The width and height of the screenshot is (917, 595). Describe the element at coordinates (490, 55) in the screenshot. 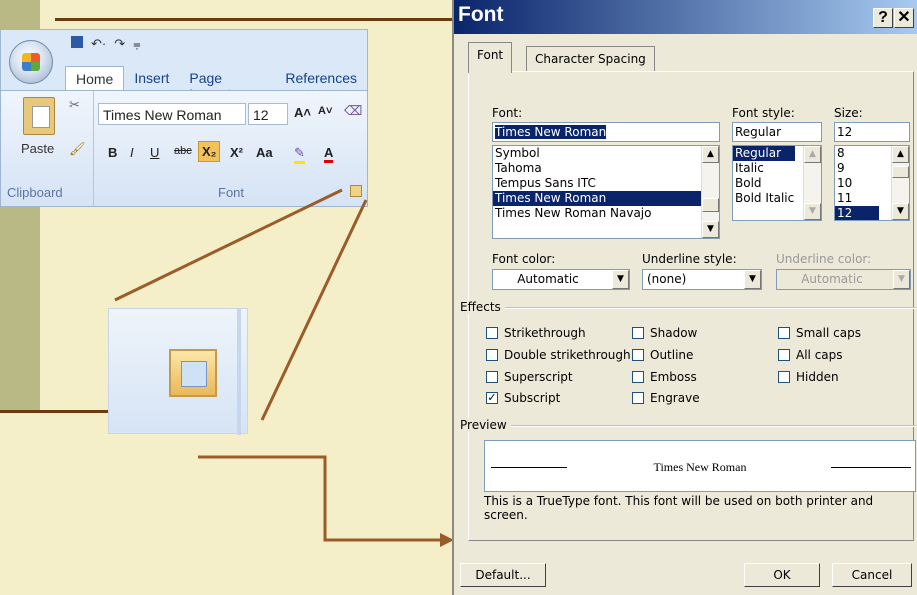

I see `tab-font-label: Font` at that location.